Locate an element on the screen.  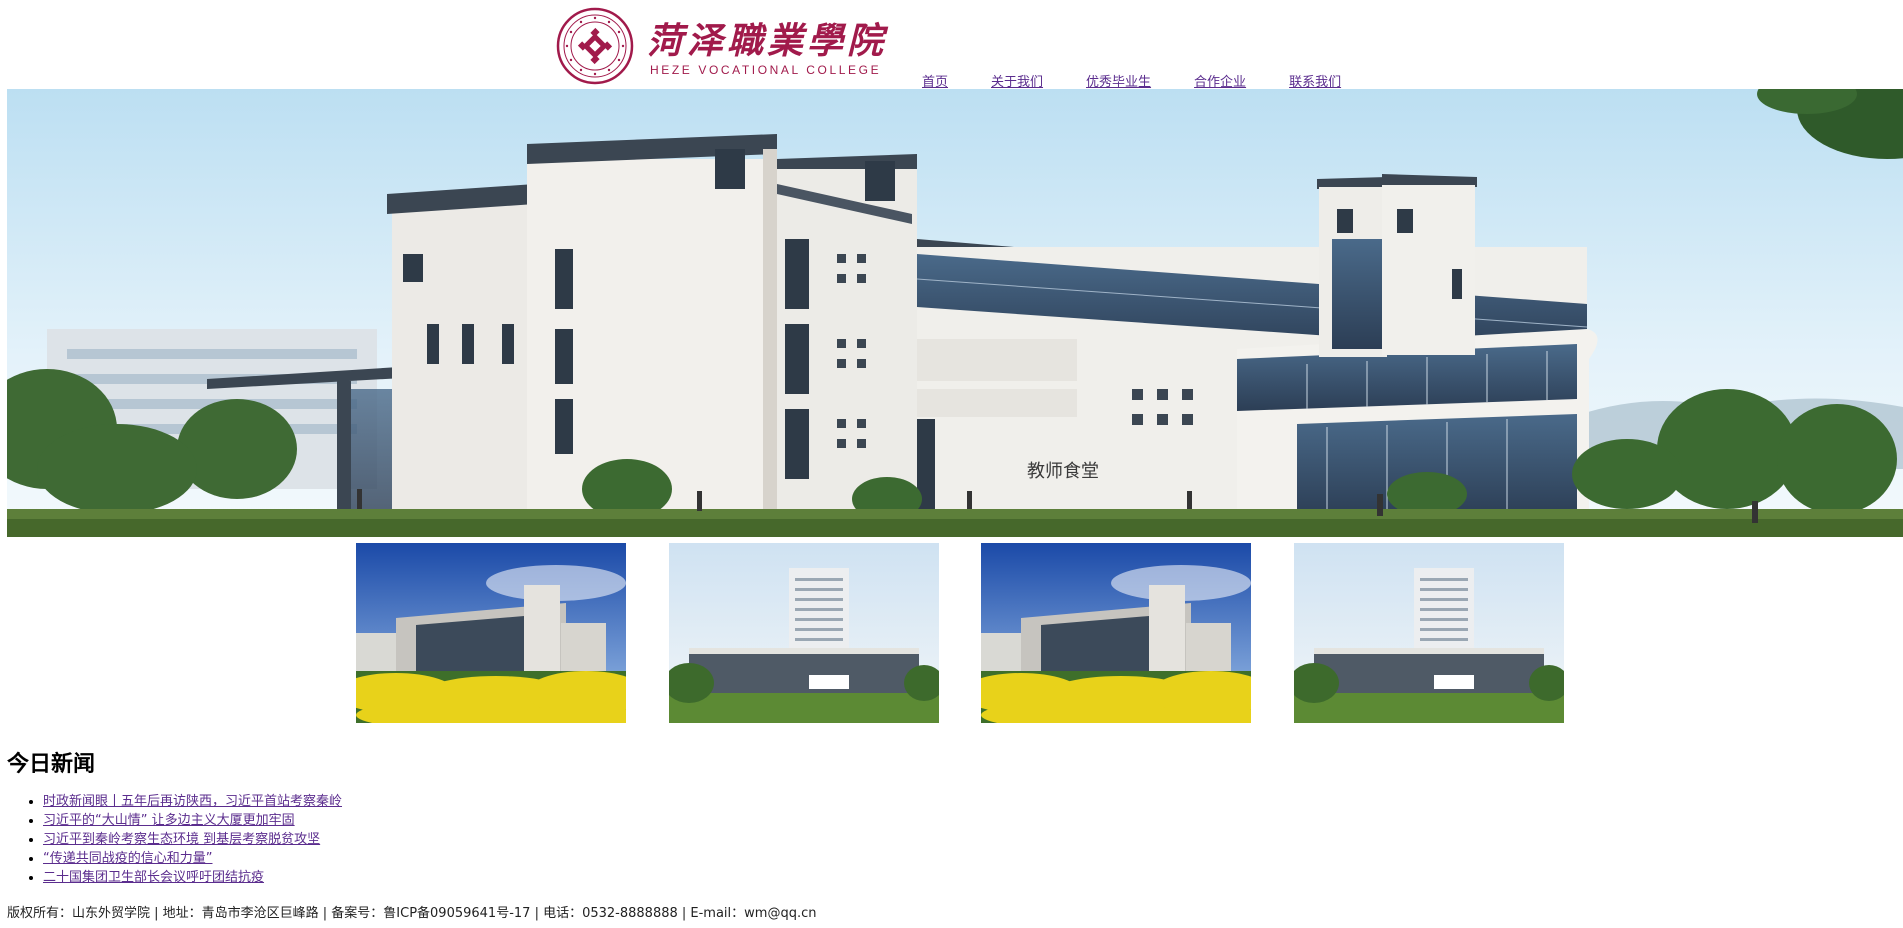
news-list-item: 二十国集团卫生部长会议呼吁团结抗疫 is located at coordinates (192, 877).